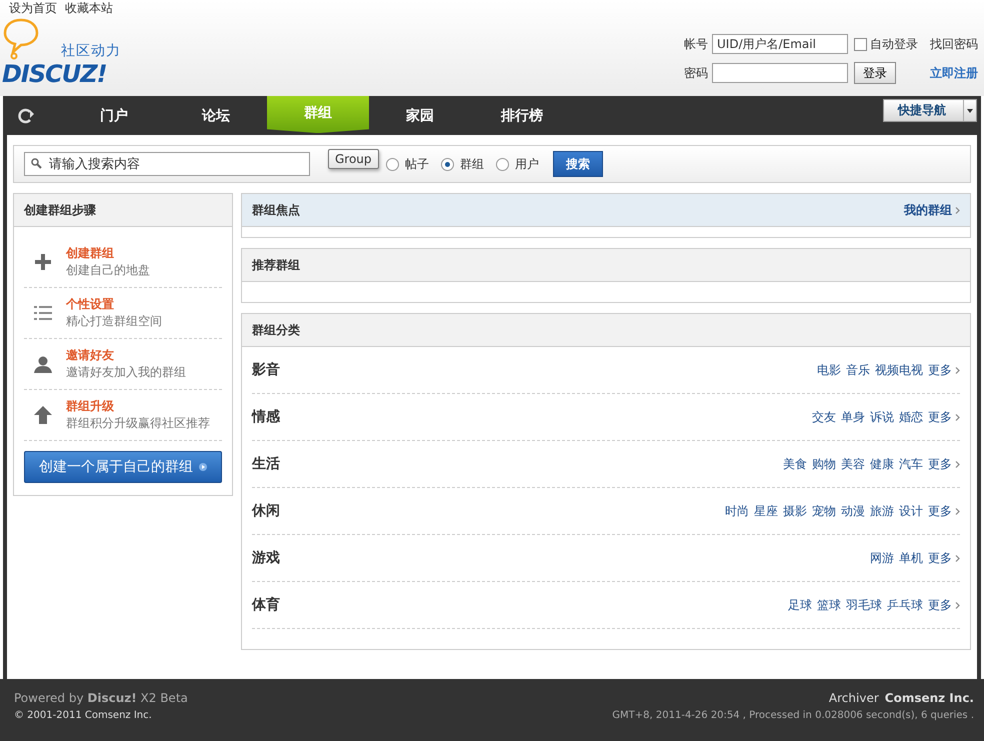 The height and width of the screenshot is (741, 984). Describe the element at coordinates (853, 417) in the screenshot. I see `category-tag-link: 单身` at that location.